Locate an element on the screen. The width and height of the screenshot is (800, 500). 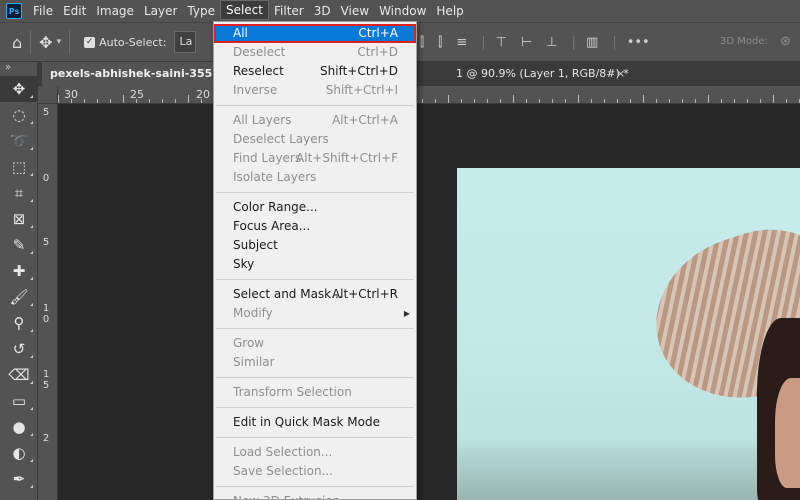
move-icon: ✥ is located at coordinates (45, 42).